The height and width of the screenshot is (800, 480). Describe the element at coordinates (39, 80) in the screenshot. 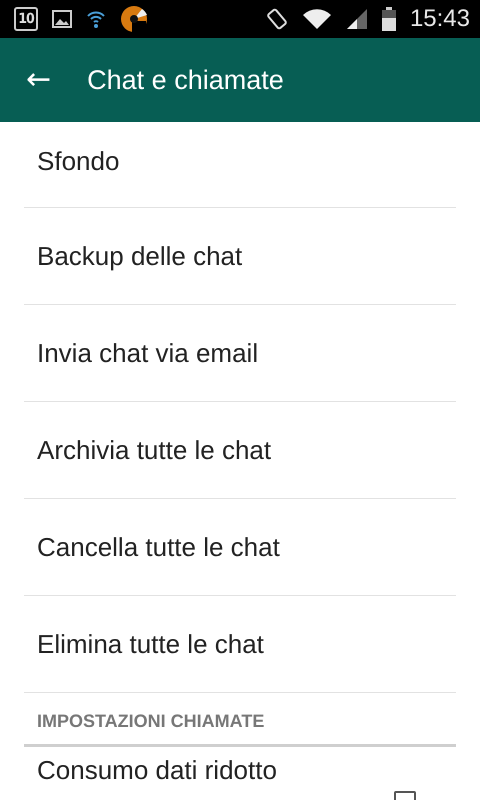

I see `back-button: ←` at that location.